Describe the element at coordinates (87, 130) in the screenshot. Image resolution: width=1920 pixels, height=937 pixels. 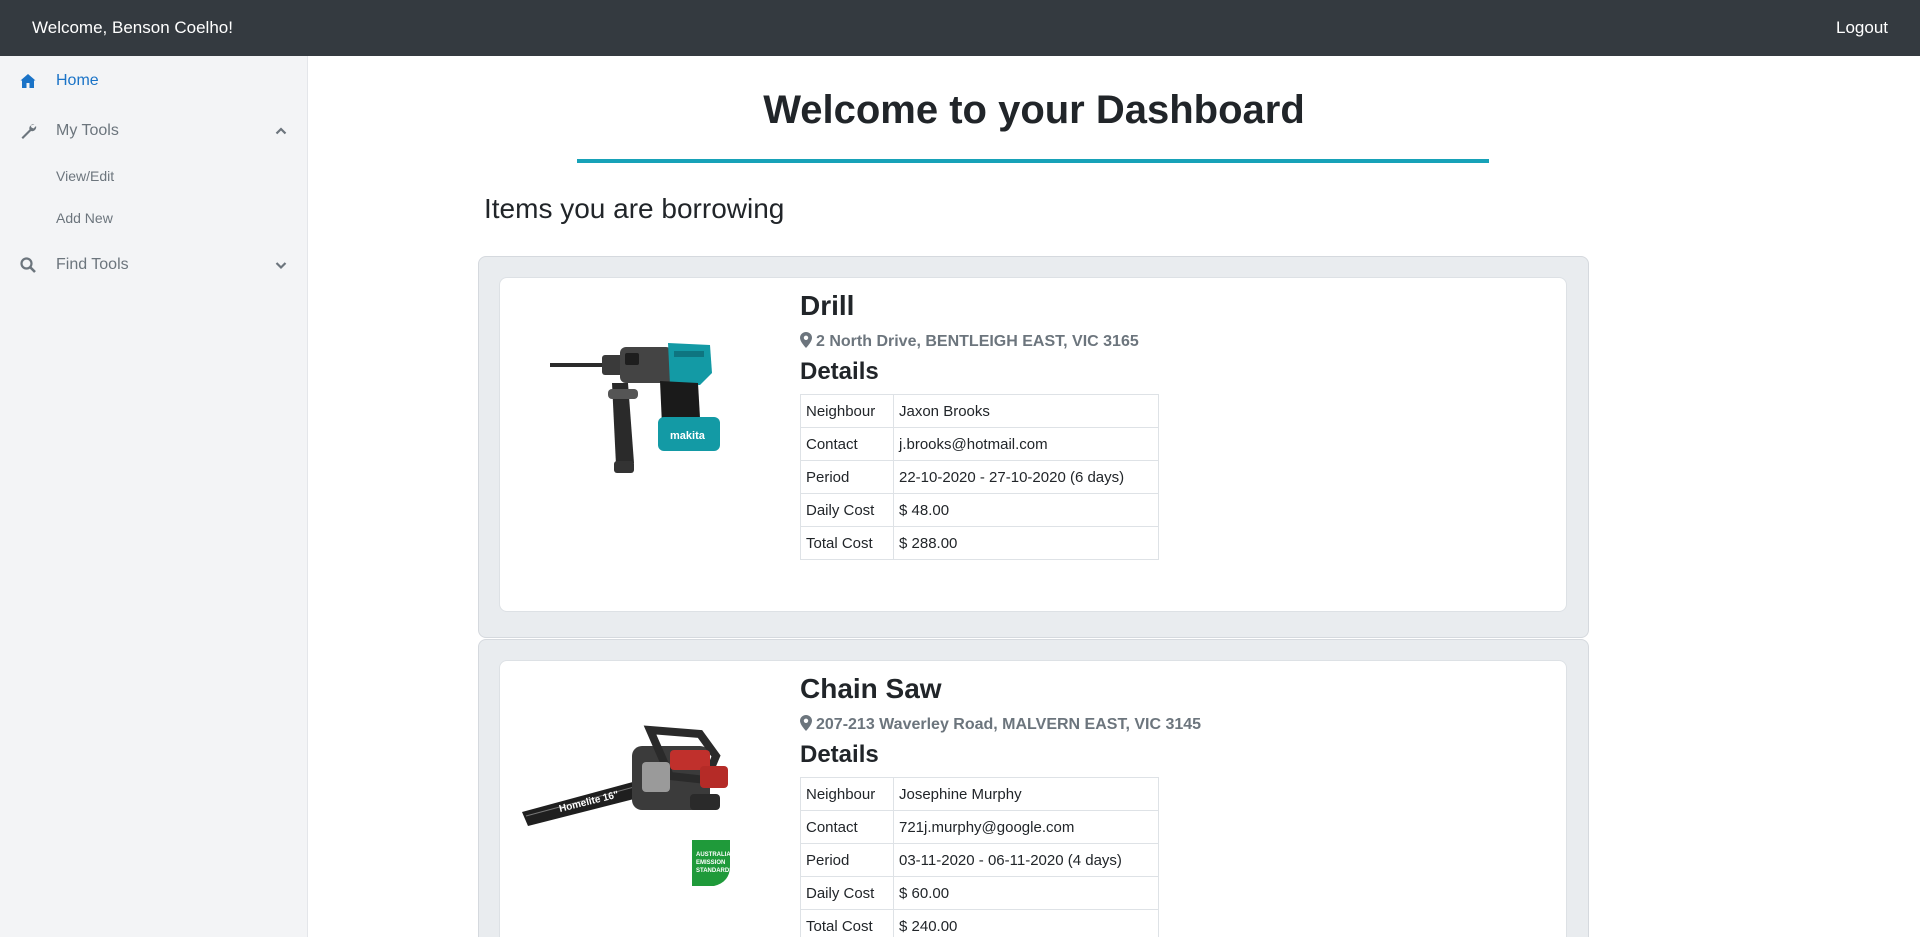
I see `sidebar-item-my-tools-label: My Tools` at that location.